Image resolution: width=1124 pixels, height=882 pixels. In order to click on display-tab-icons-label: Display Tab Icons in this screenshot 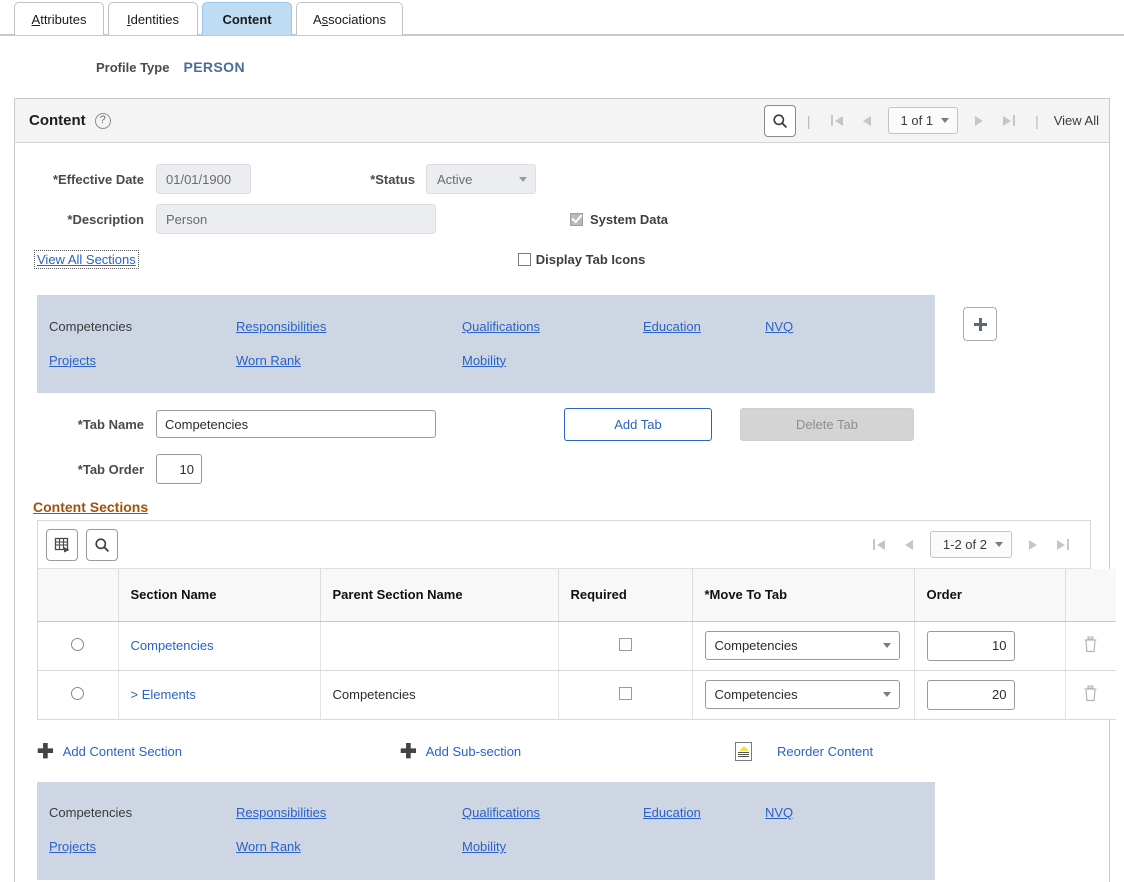, I will do `click(590, 259)`.